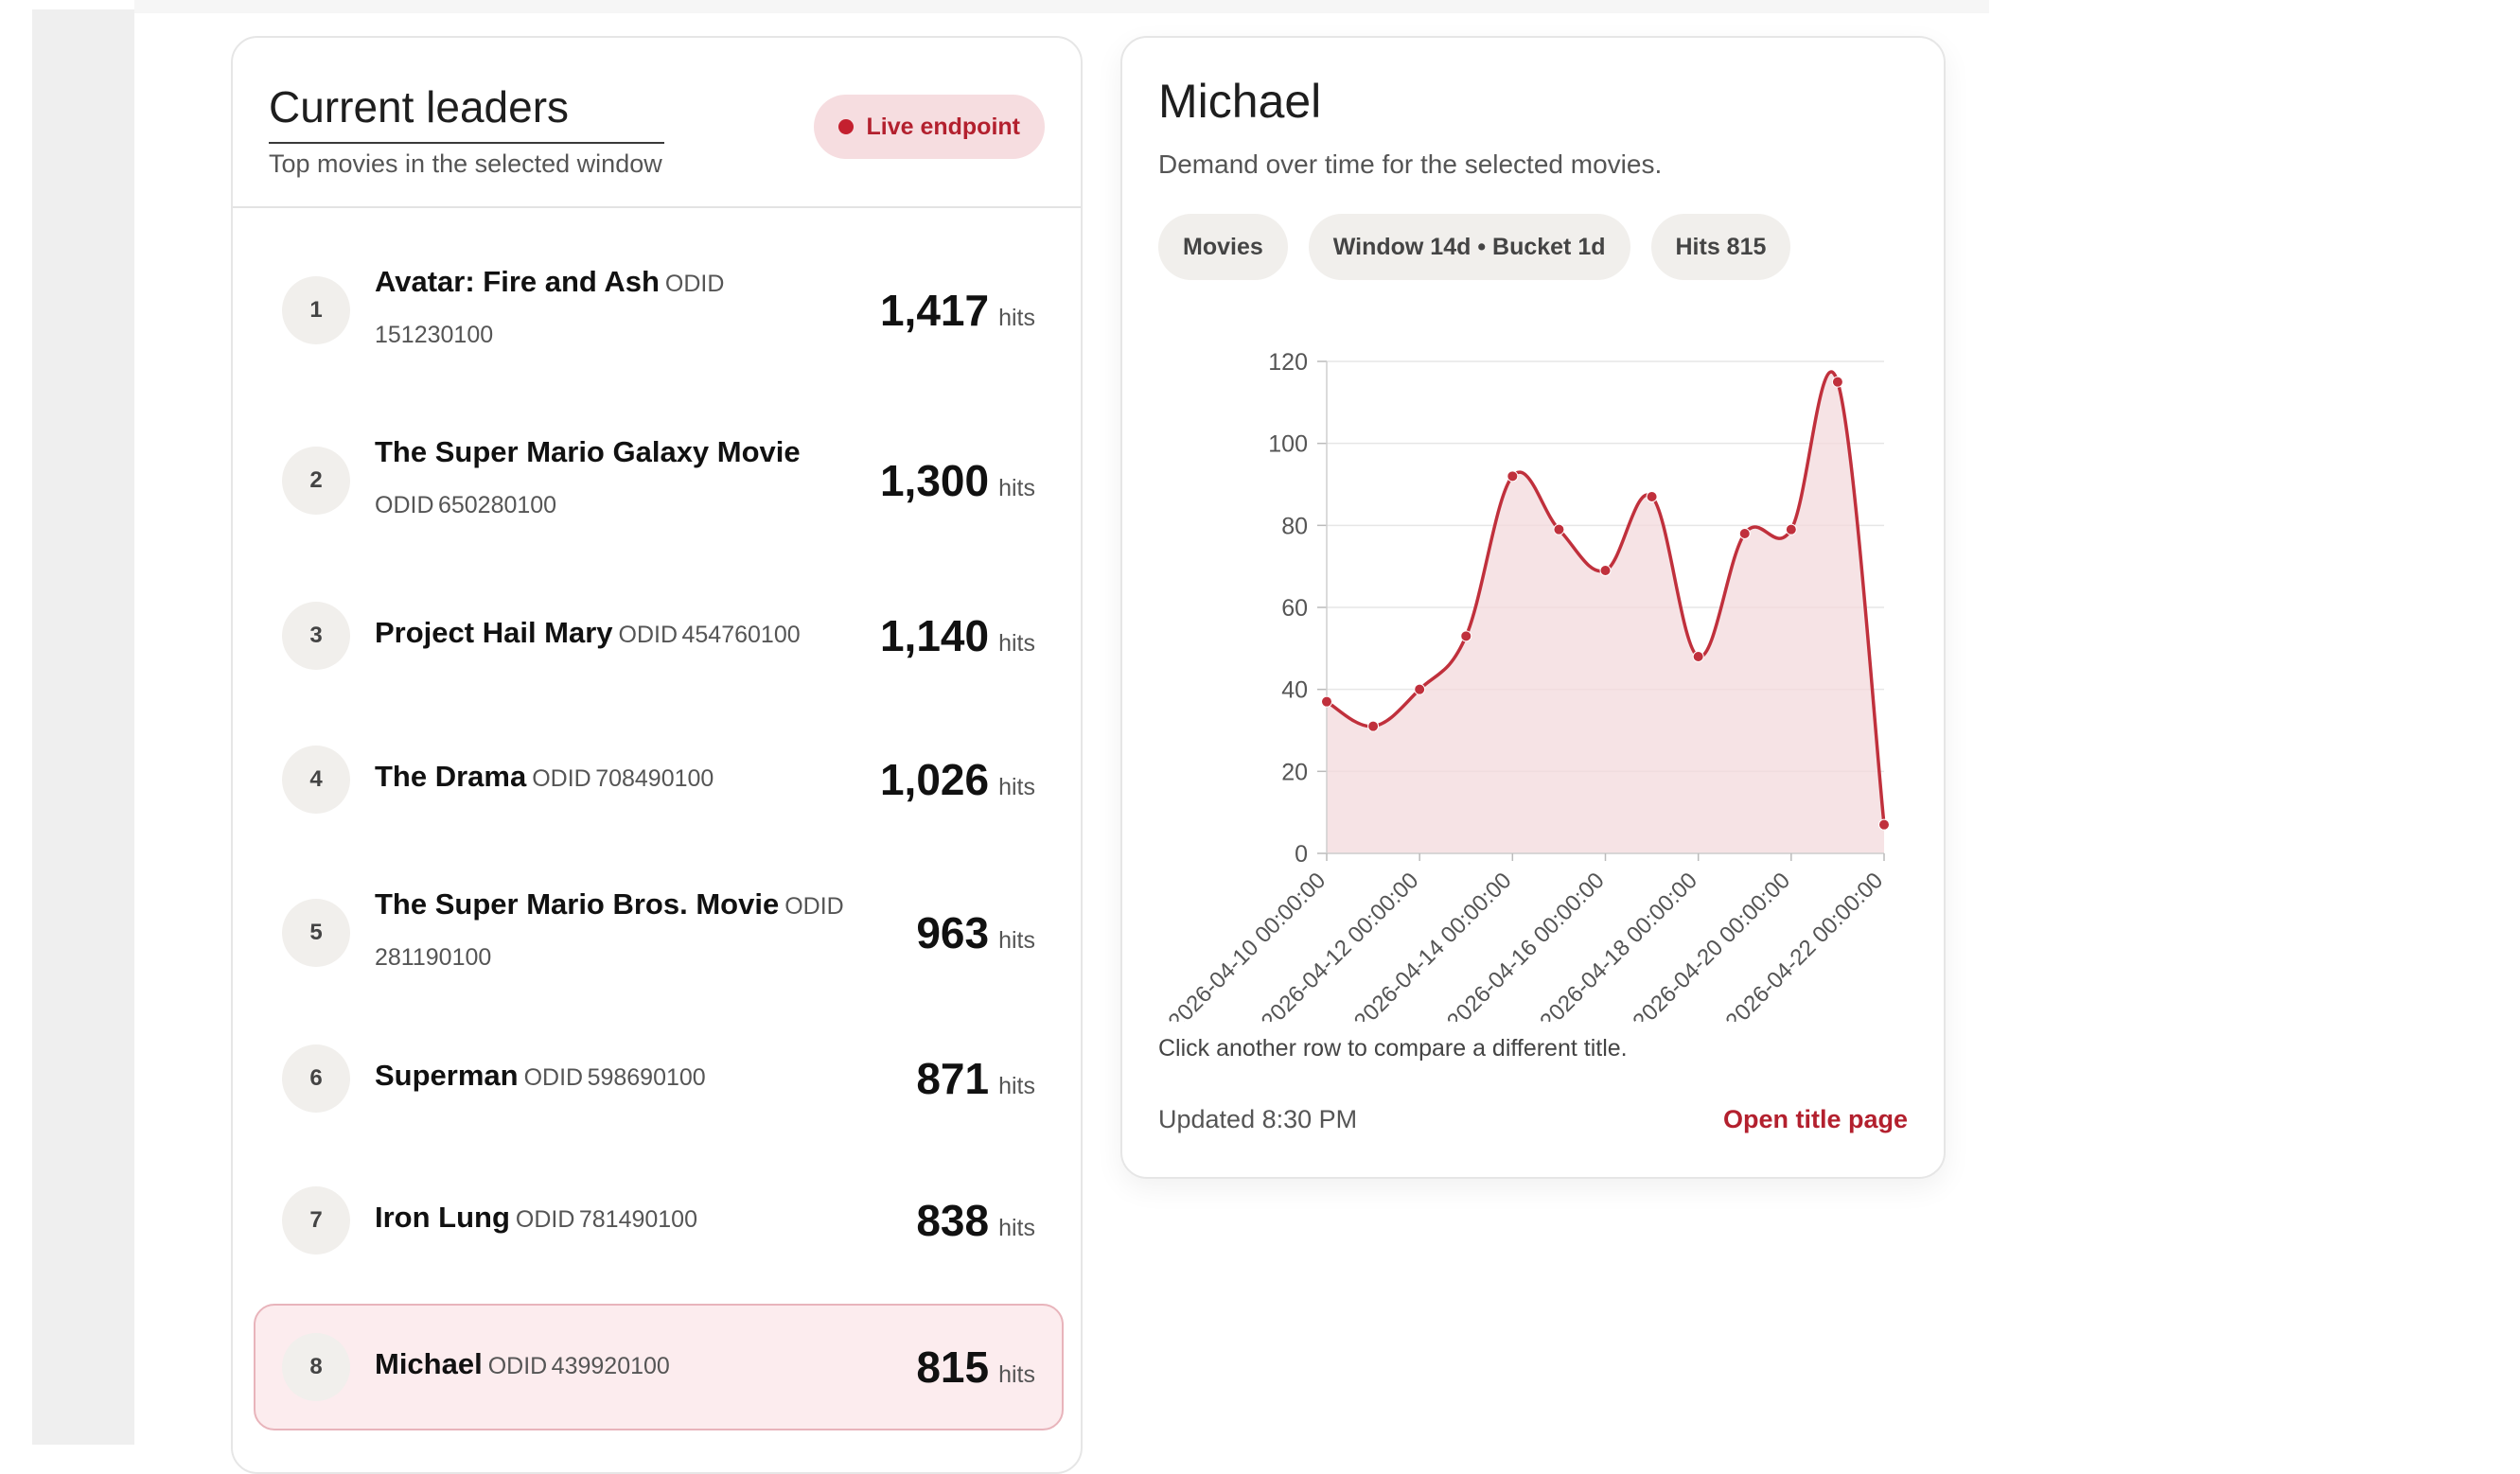 This screenshot has width=2520, height=1474. I want to click on leader-row-7: 7 Iron Lung ODID 781490100 838 hits, so click(659, 1220).